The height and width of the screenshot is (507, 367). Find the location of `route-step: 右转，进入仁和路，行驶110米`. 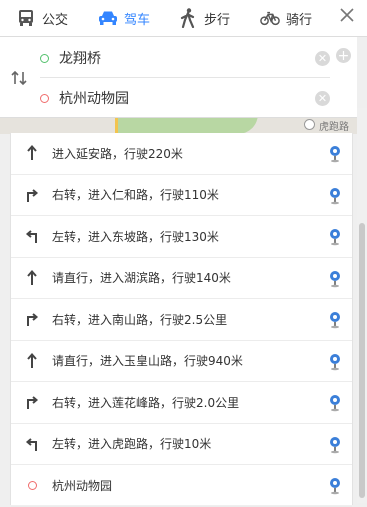

route-step: 右转，进入仁和路，行驶110米 is located at coordinates (181, 195).